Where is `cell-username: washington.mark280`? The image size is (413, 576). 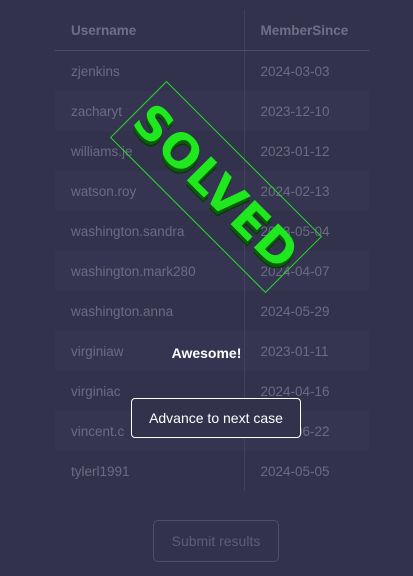
cell-username: washington.mark280 is located at coordinates (149, 271).